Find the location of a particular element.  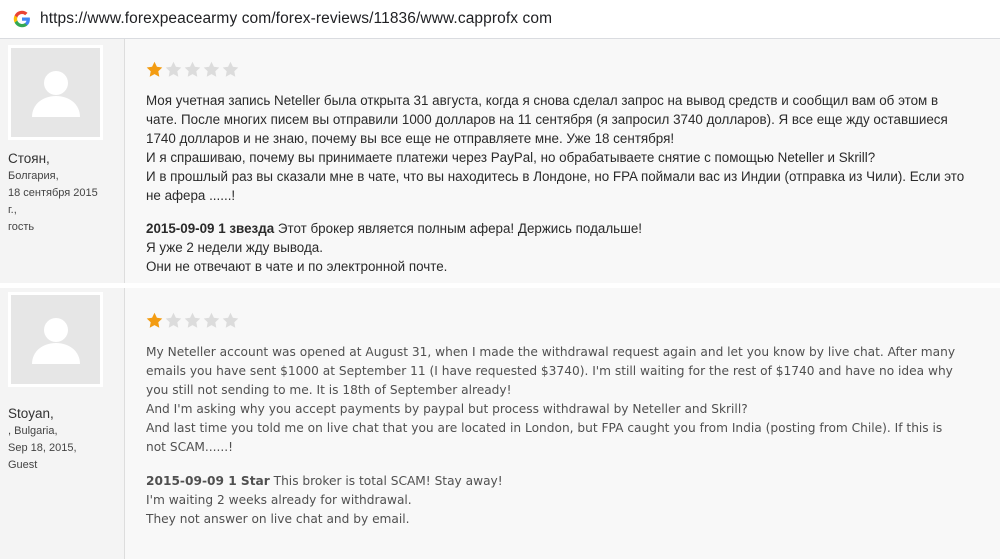

summary-date: 2015-09-09 1 звезда is located at coordinates (210, 228).